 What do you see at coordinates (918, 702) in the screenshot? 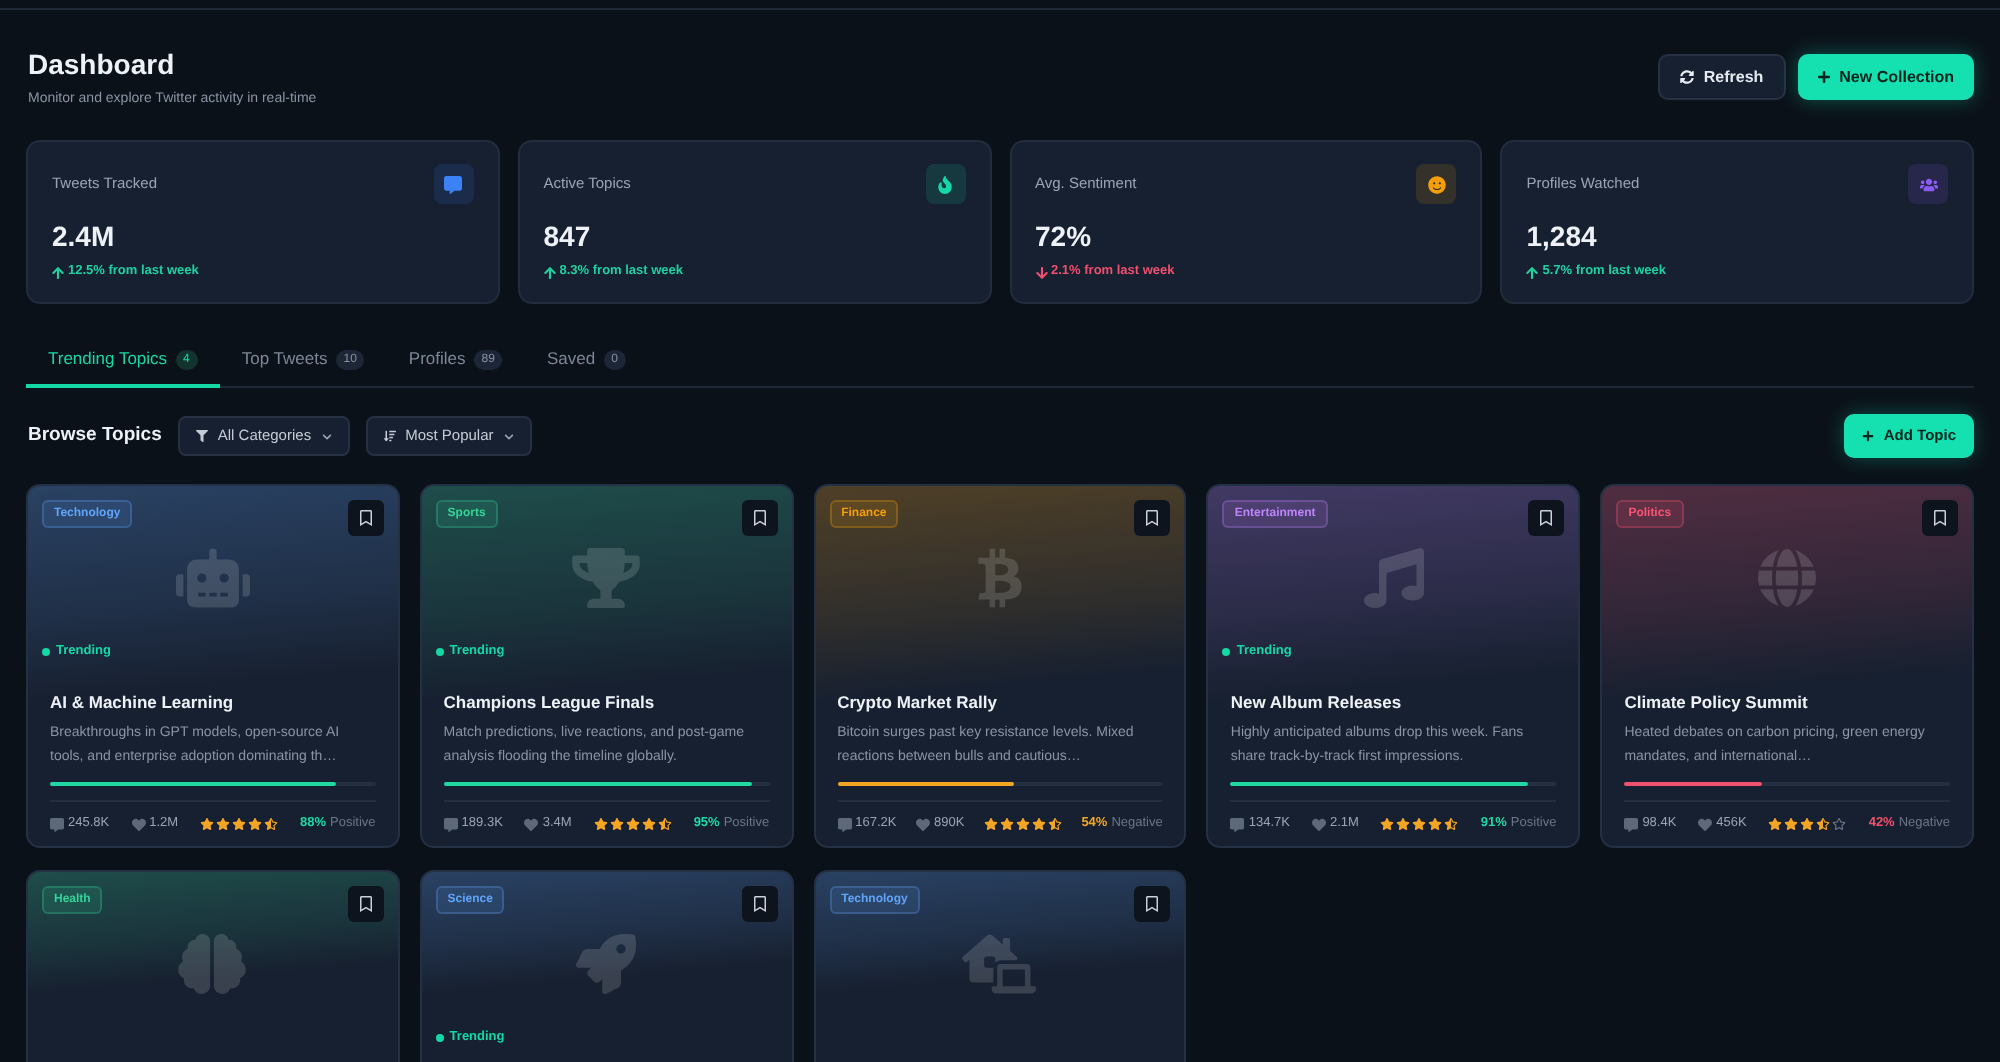
I see `topic-title: Crypto Market Rally` at bounding box center [918, 702].